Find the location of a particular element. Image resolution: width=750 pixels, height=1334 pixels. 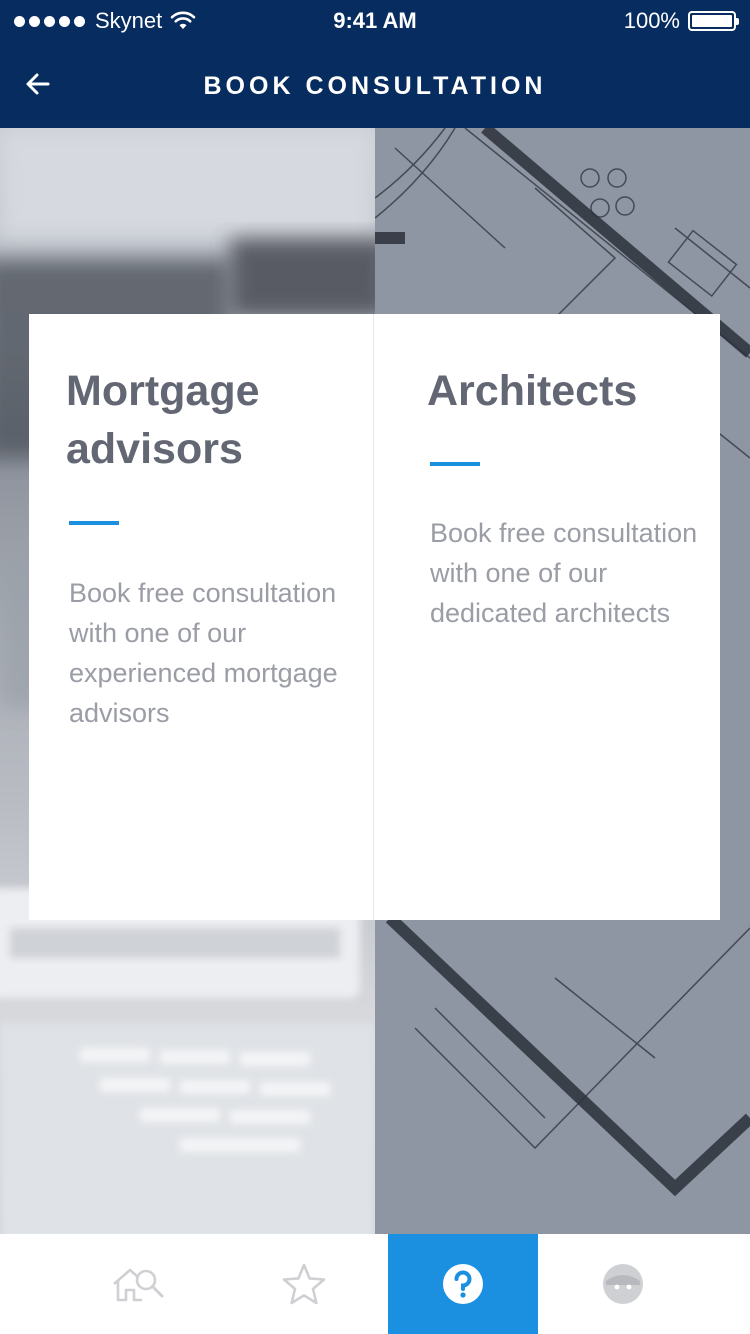

tab-search-homes is located at coordinates (138, 1284).